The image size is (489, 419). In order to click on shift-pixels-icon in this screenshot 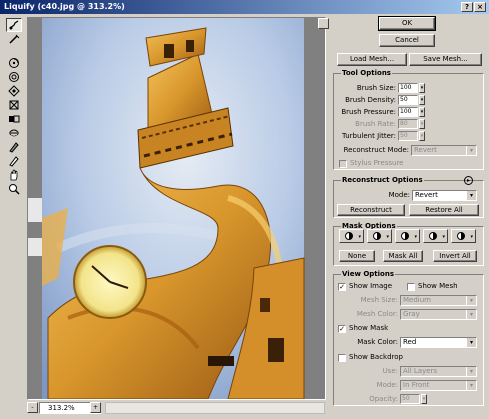, I will do `click(14, 119)`.